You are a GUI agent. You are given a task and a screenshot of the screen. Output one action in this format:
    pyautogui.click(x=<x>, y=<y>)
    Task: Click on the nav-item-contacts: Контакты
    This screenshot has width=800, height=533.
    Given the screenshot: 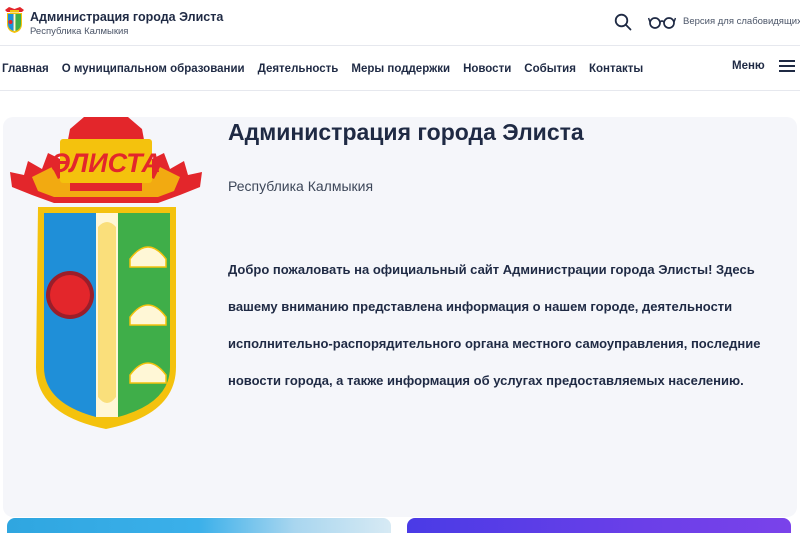 What is the action you would take?
    pyautogui.click(x=616, y=69)
    